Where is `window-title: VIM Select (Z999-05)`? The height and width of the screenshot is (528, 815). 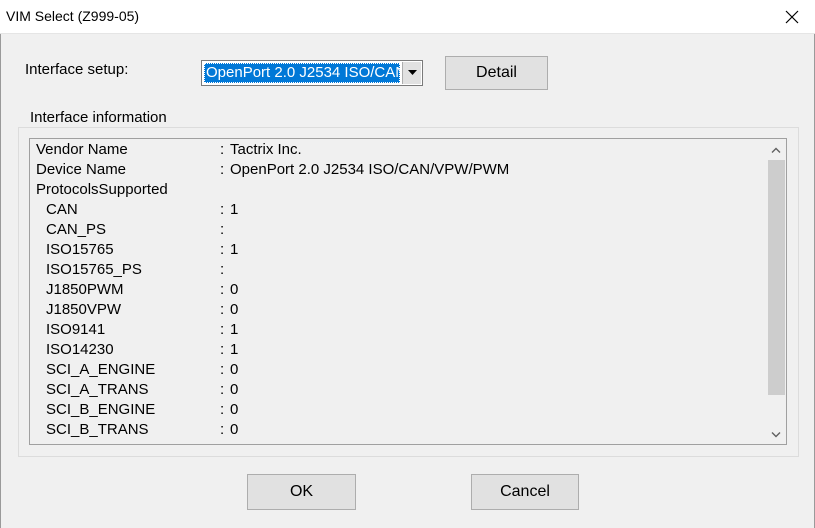 window-title: VIM Select (Z999-05) is located at coordinates (73, 16).